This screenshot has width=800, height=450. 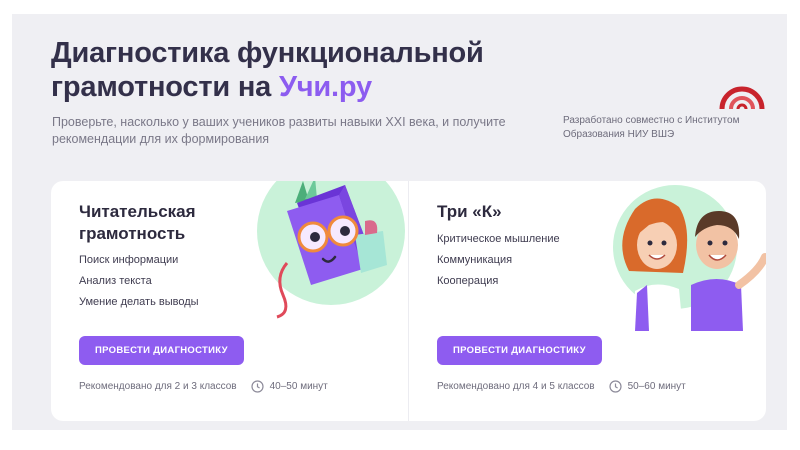 I want to click on brand-name: Учи.ру, so click(x=325, y=87).